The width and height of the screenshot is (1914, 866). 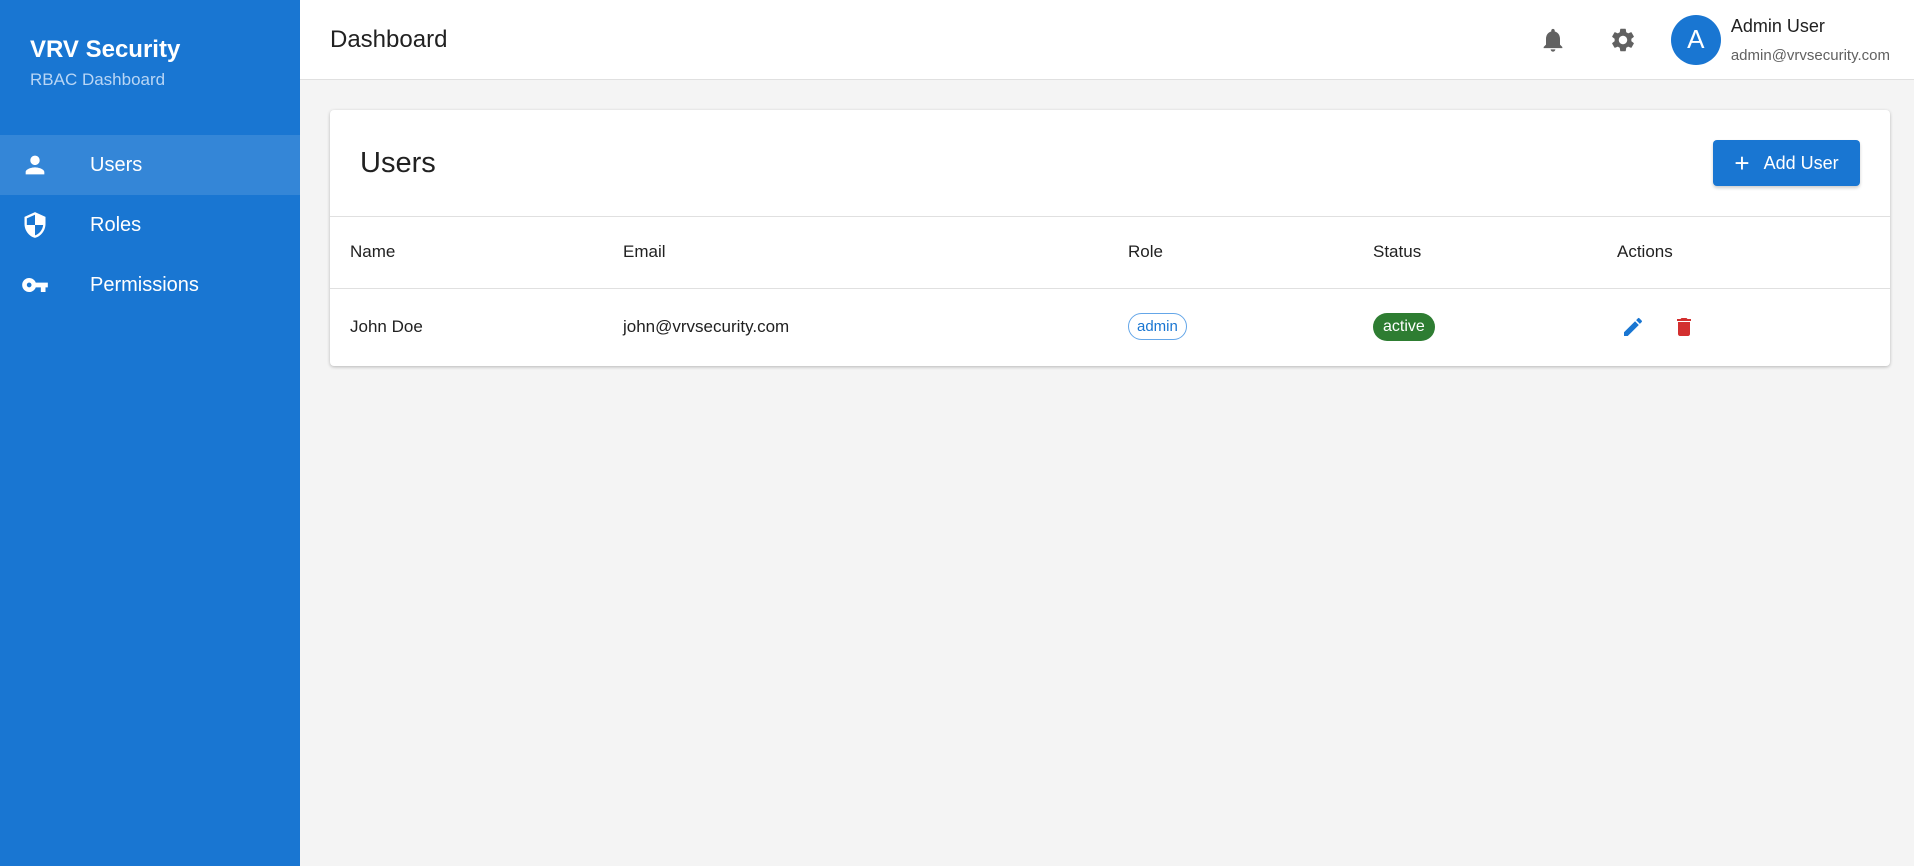 What do you see at coordinates (1110, 252) in the screenshot?
I see `table-header-row: Name Email Role Status Actions` at bounding box center [1110, 252].